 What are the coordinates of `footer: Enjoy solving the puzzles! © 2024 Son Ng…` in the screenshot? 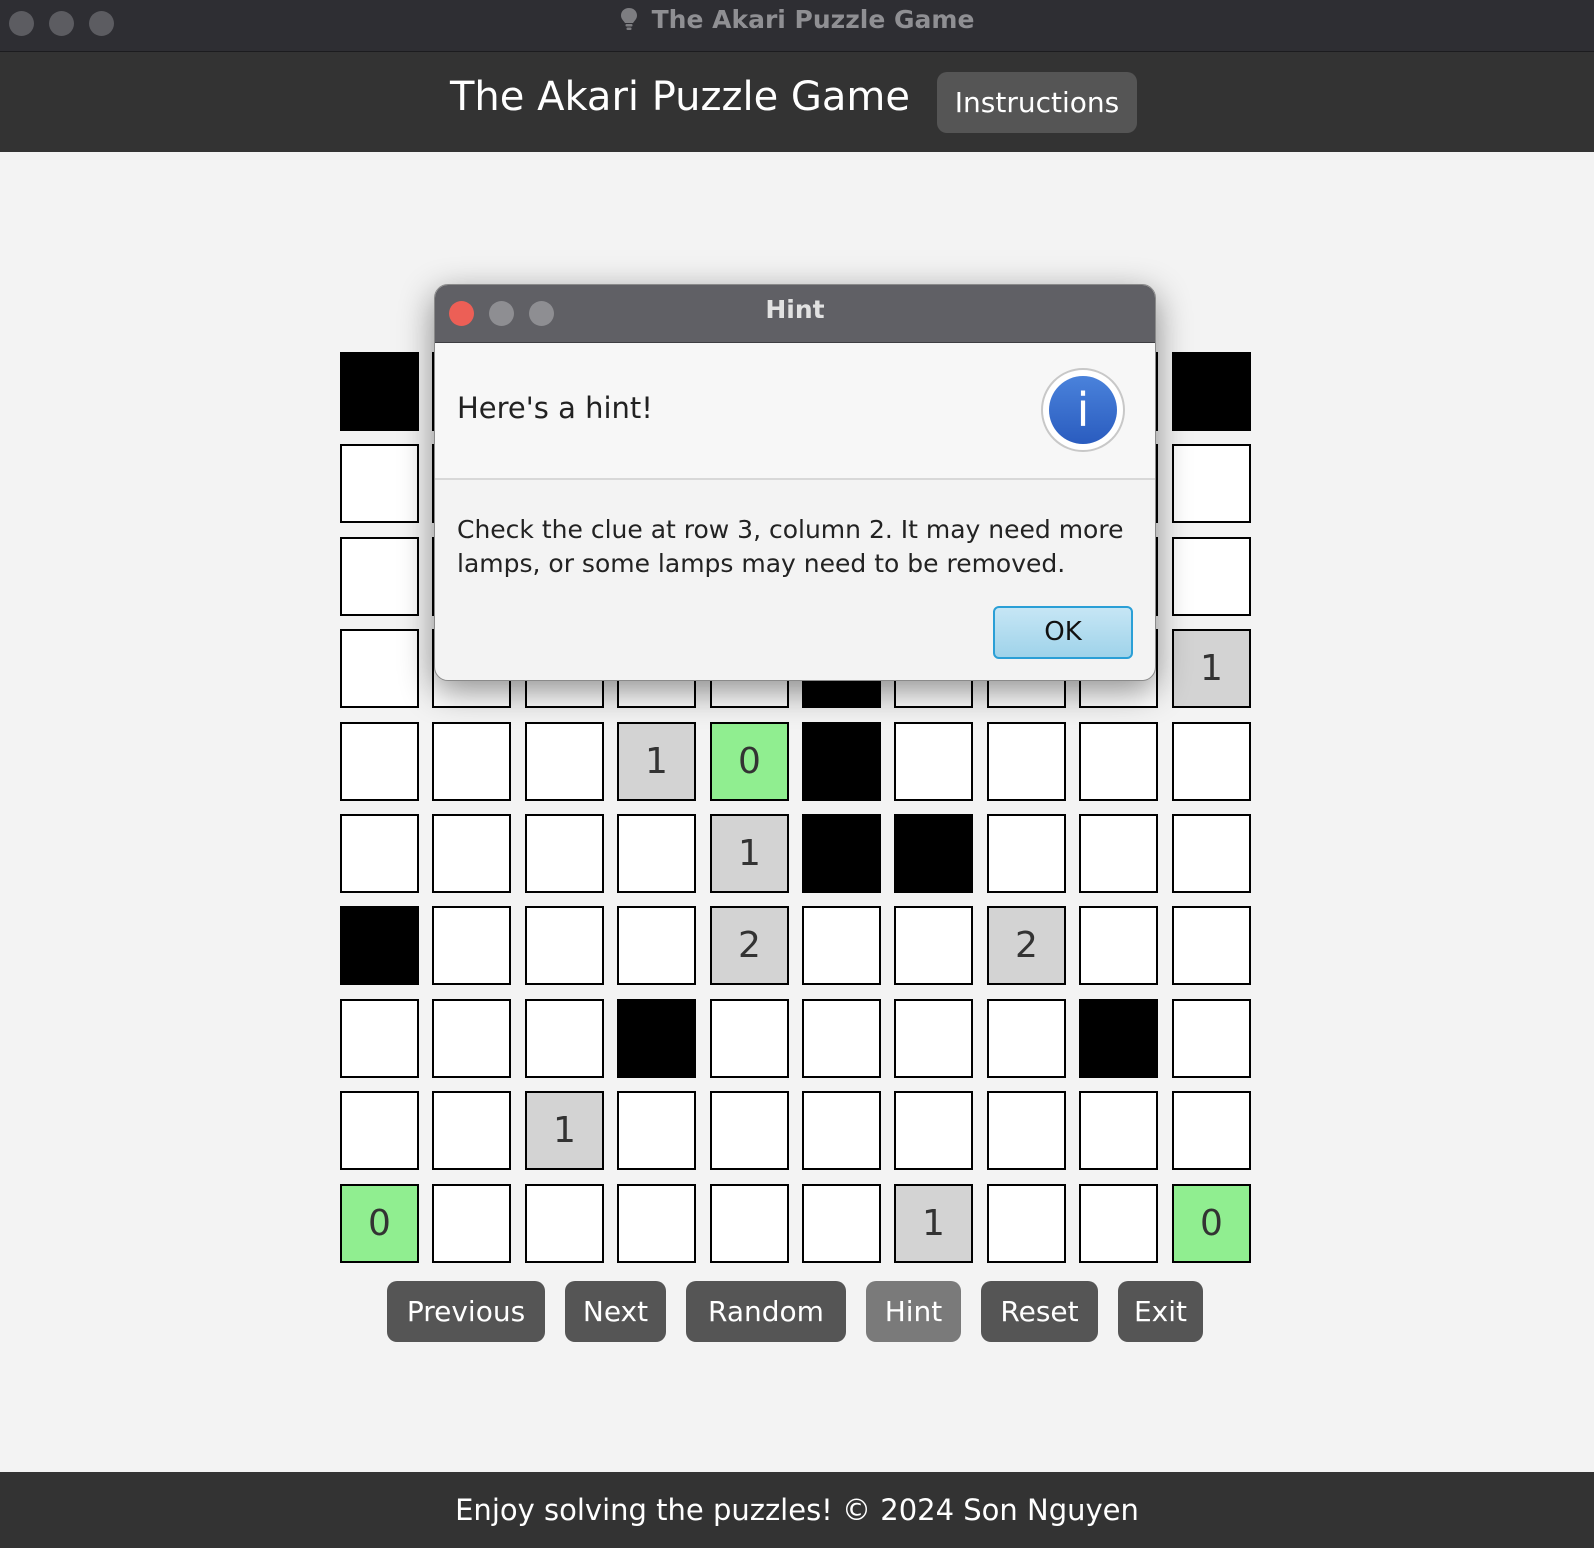 It's located at (797, 1510).